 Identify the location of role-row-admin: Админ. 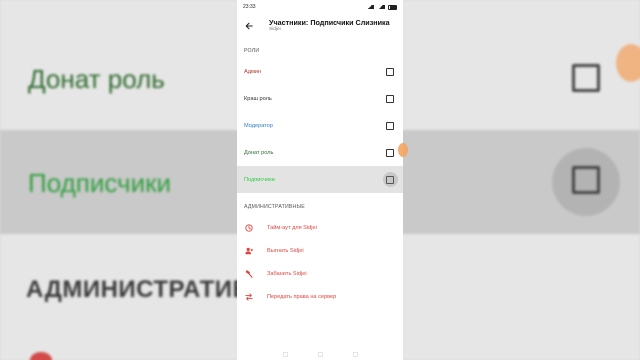
(320, 71).